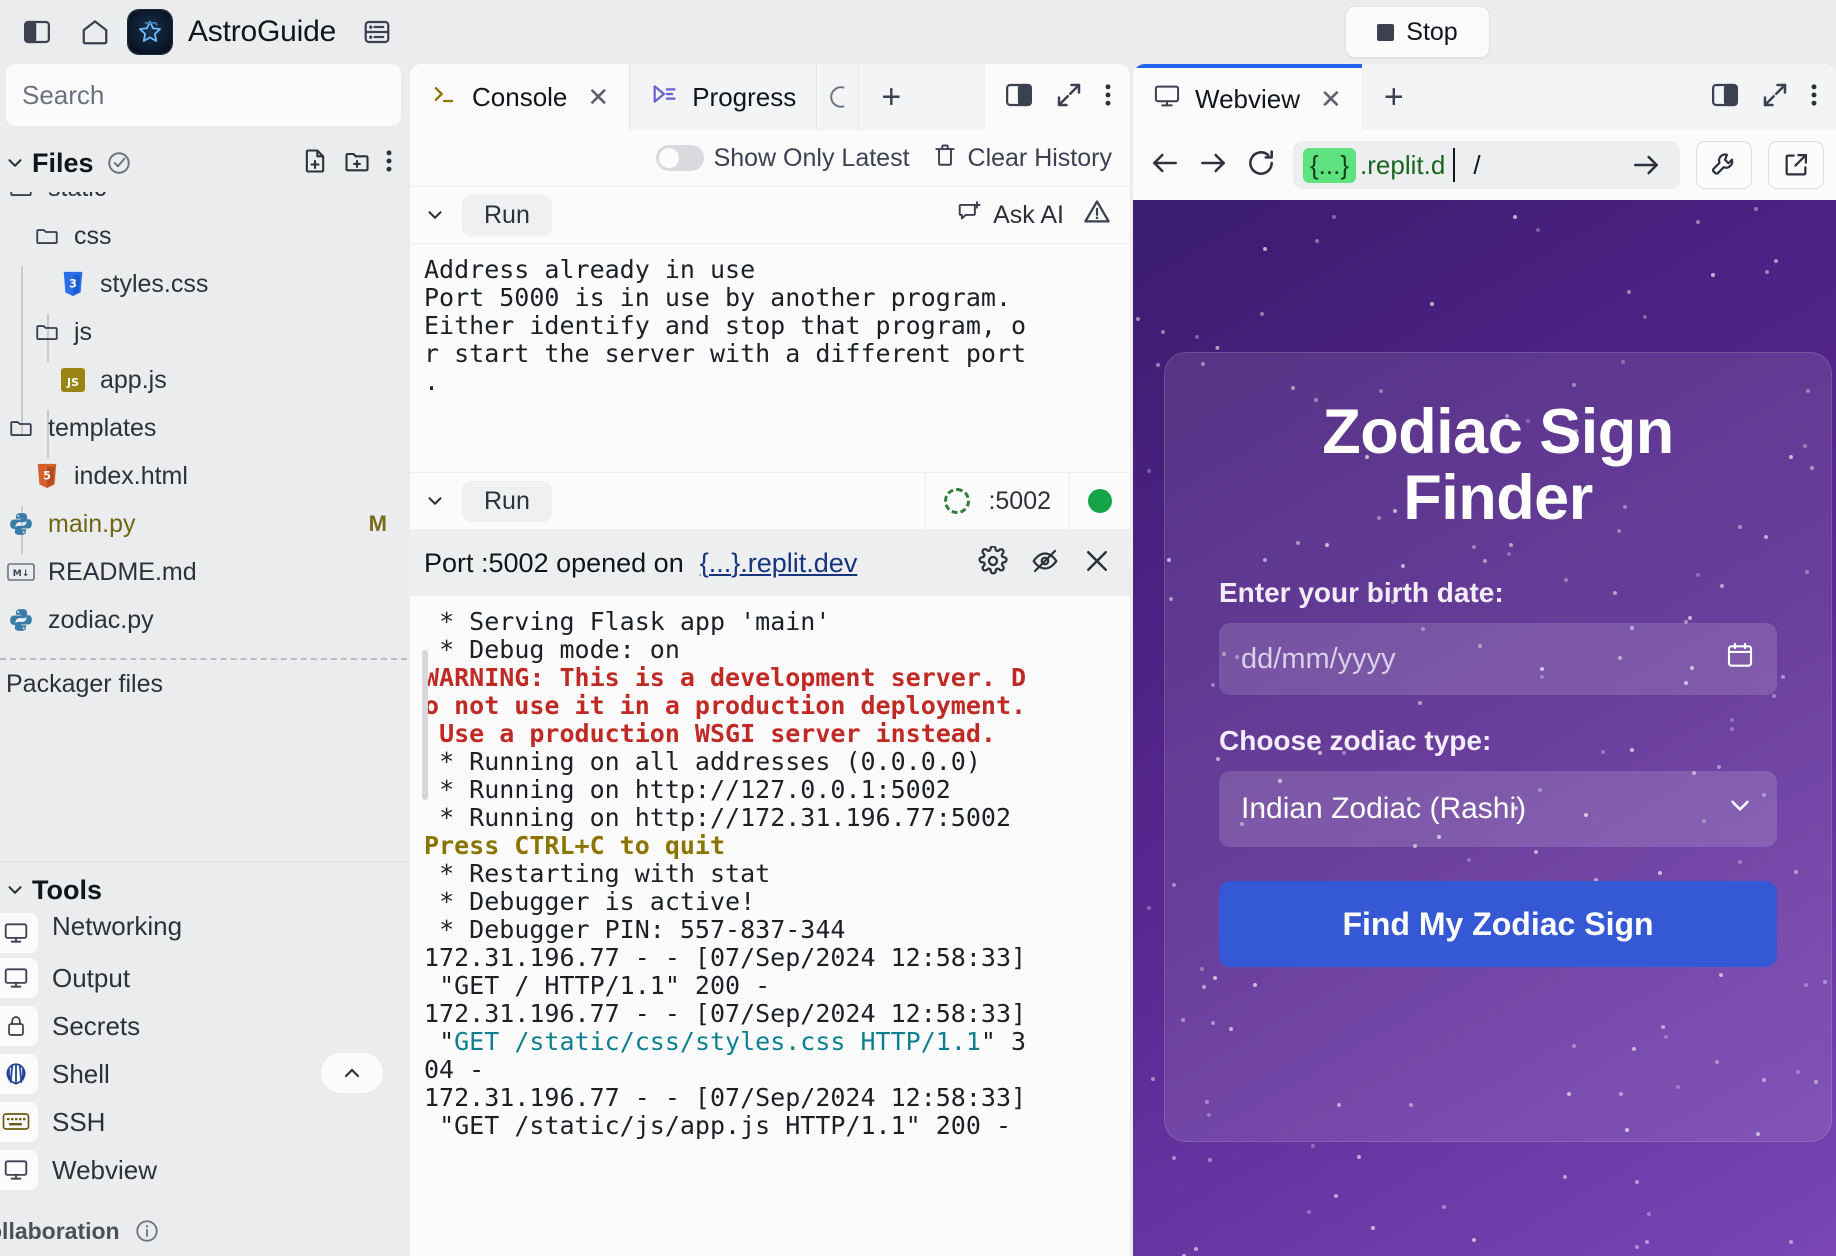 This screenshot has height=1256, width=1836. I want to click on birth-date-input: dd/mm/yyyy, so click(1498, 659).